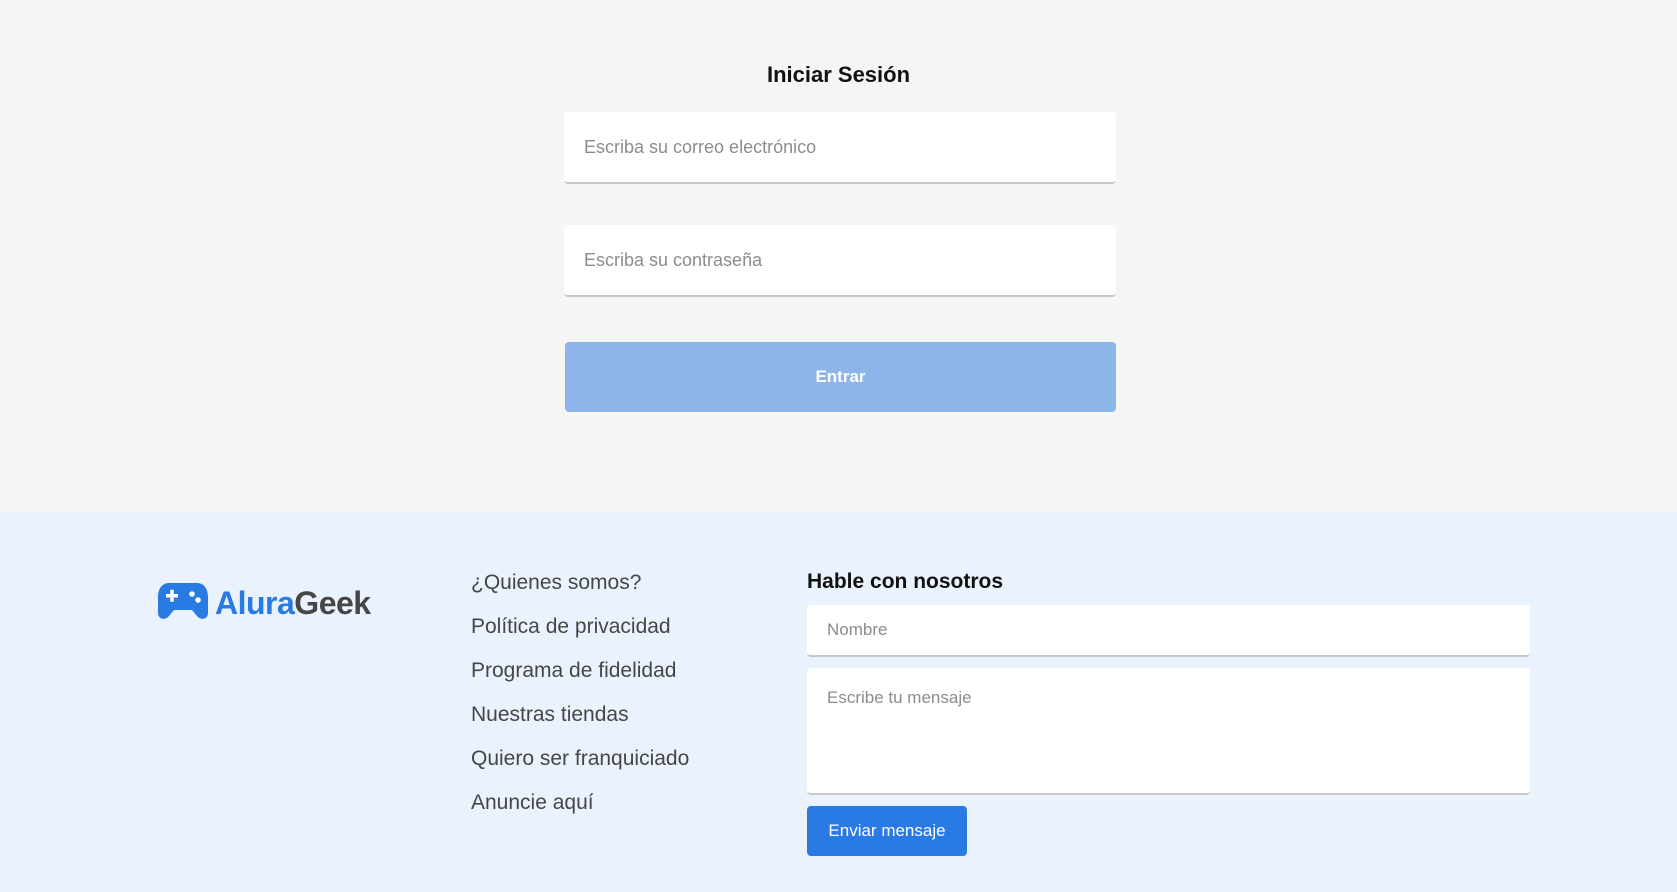  Describe the element at coordinates (573, 670) in the screenshot. I see `link-programa-fidelidad: Programa de fidelidad` at that location.